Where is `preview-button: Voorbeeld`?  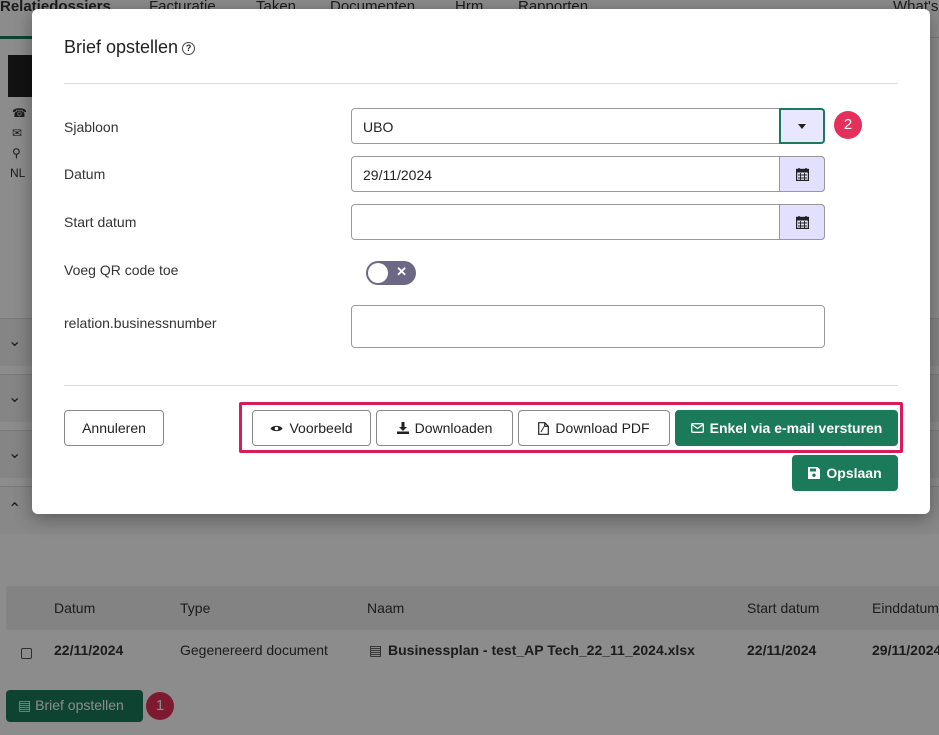 preview-button: Voorbeeld is located at coordinates (311, 428).